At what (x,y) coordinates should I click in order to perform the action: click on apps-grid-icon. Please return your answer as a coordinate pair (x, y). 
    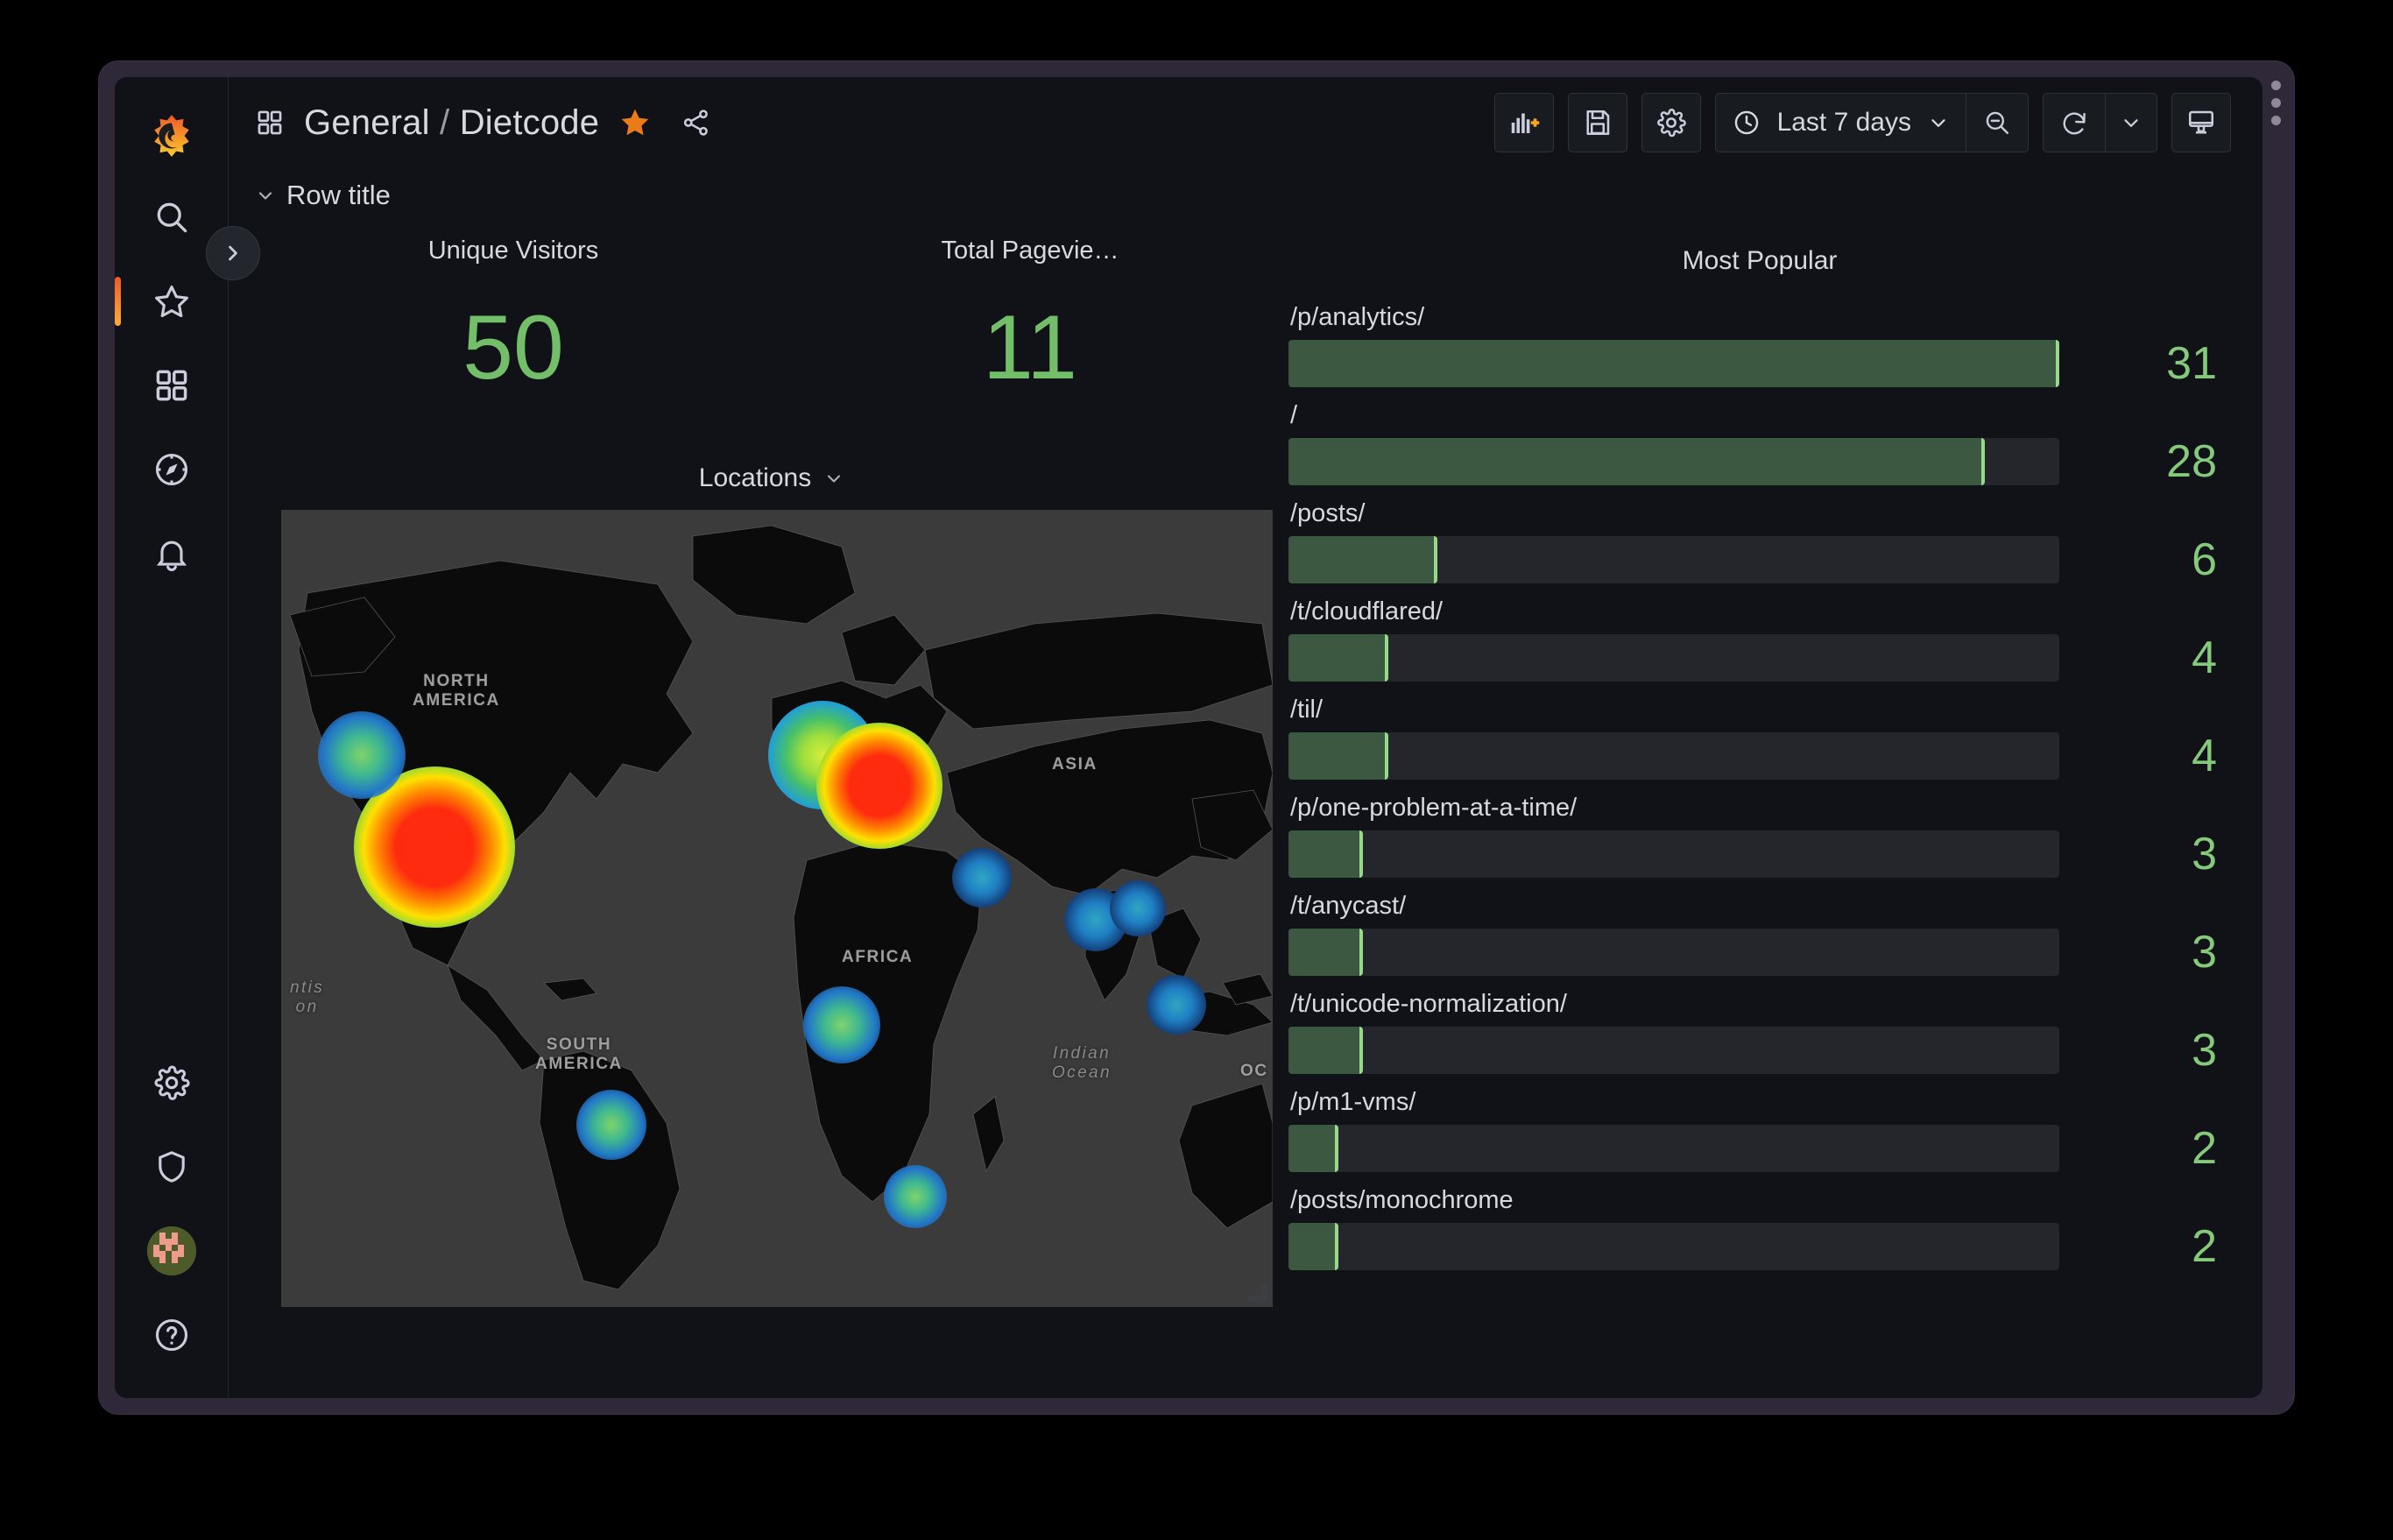
    Looking at the image, I should click on (171, 386).